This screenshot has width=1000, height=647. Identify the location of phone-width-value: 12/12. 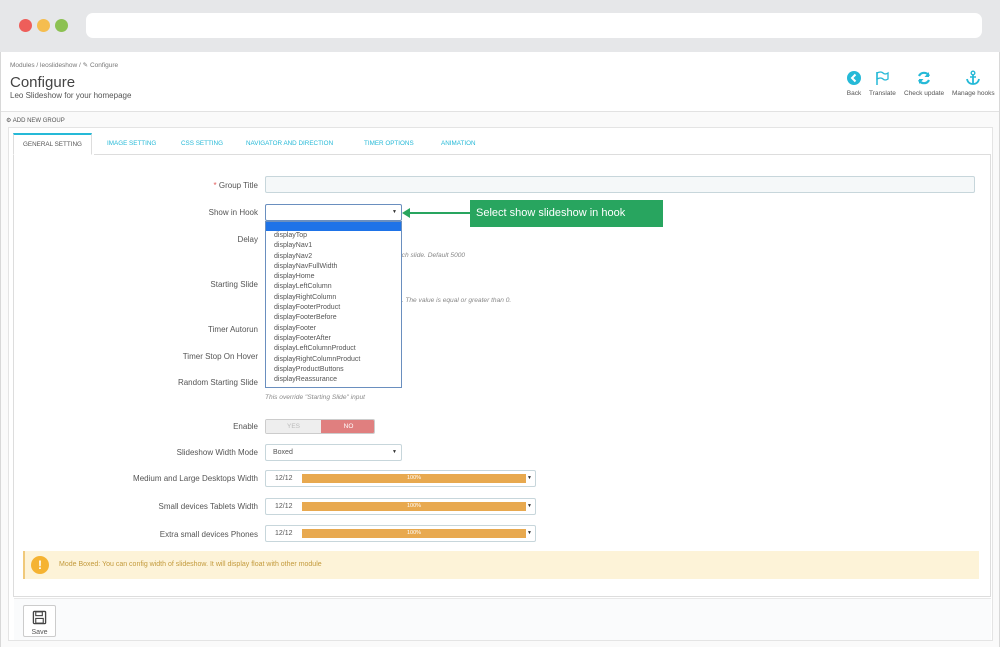
(284, 533).